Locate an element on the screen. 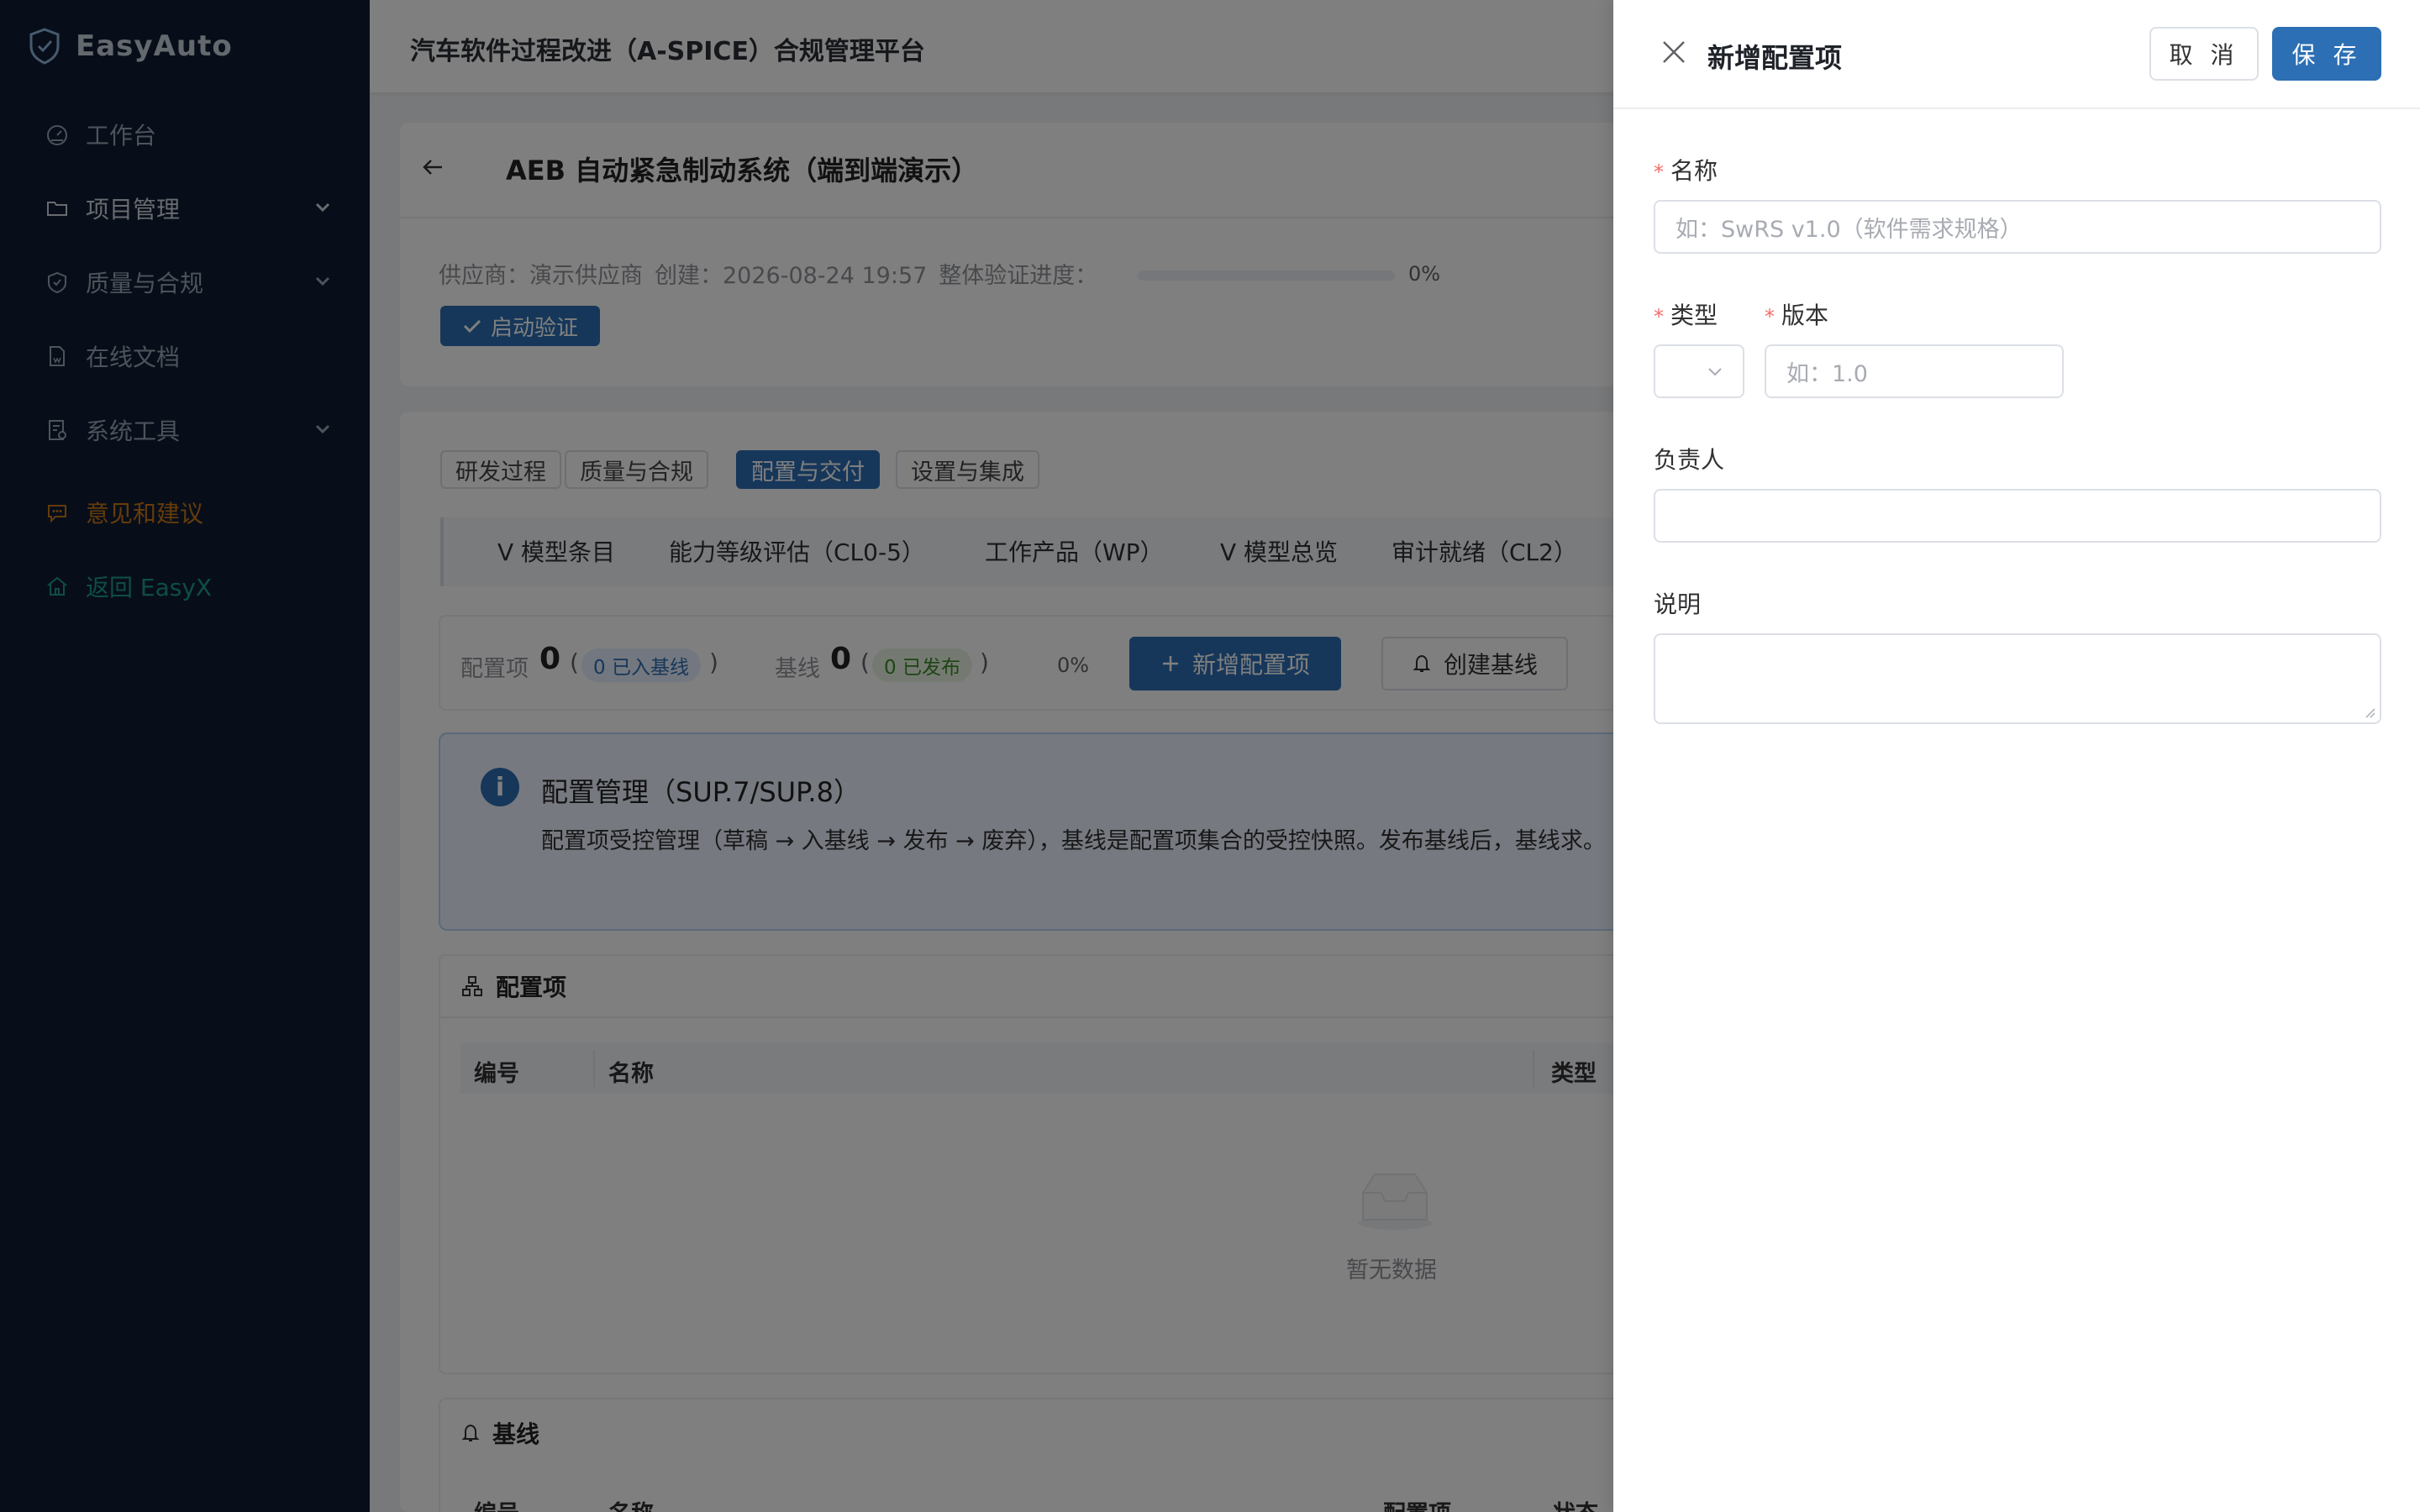 Image resolution: width=2420 pixels, height=1512 pixels. version-label-text: 版本 is located at coordinates (1805, 315).